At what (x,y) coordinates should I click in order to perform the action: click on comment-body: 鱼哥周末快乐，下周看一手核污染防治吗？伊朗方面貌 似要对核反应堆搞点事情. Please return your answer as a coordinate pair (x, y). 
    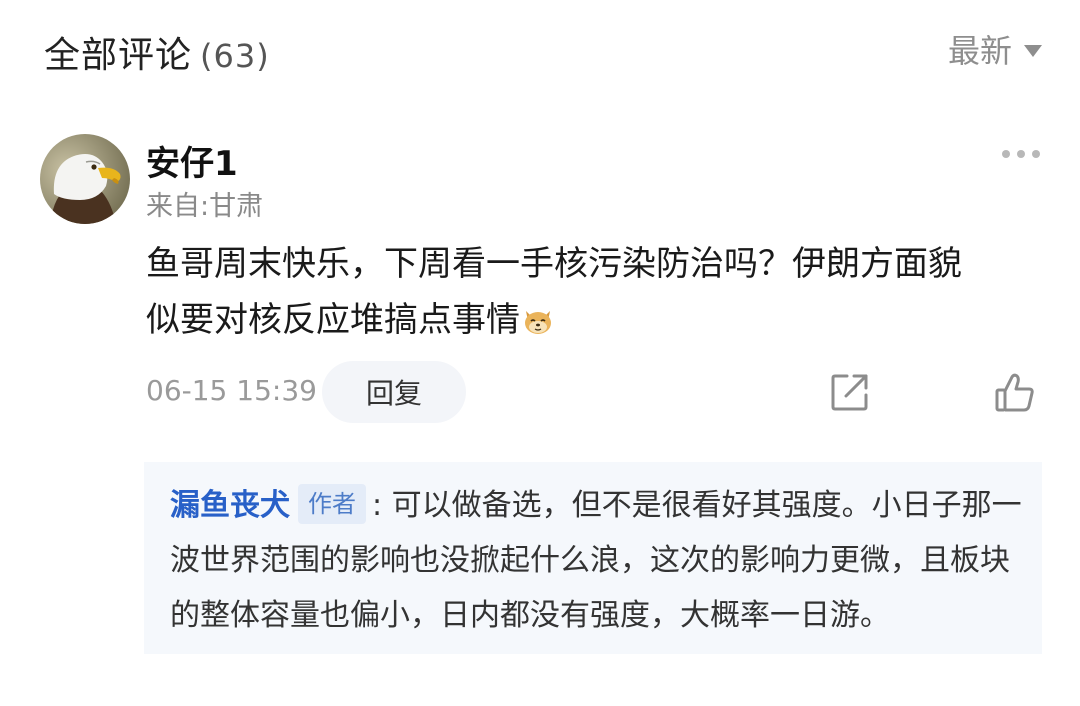
    Looking at the image, I should click on (586, 295).